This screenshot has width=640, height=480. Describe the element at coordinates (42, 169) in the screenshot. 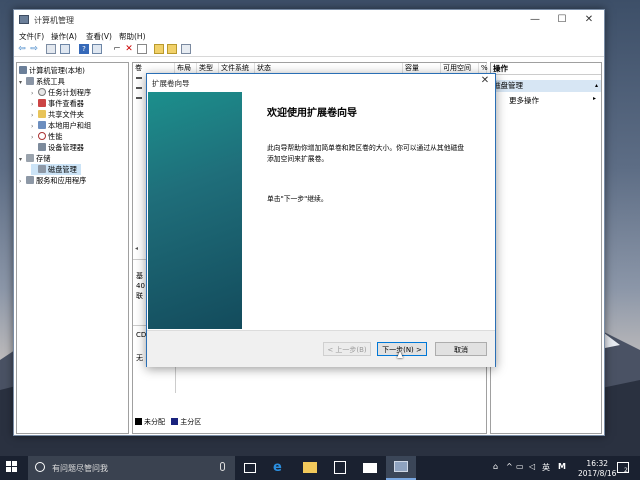

I see `disk-icon` at that location.